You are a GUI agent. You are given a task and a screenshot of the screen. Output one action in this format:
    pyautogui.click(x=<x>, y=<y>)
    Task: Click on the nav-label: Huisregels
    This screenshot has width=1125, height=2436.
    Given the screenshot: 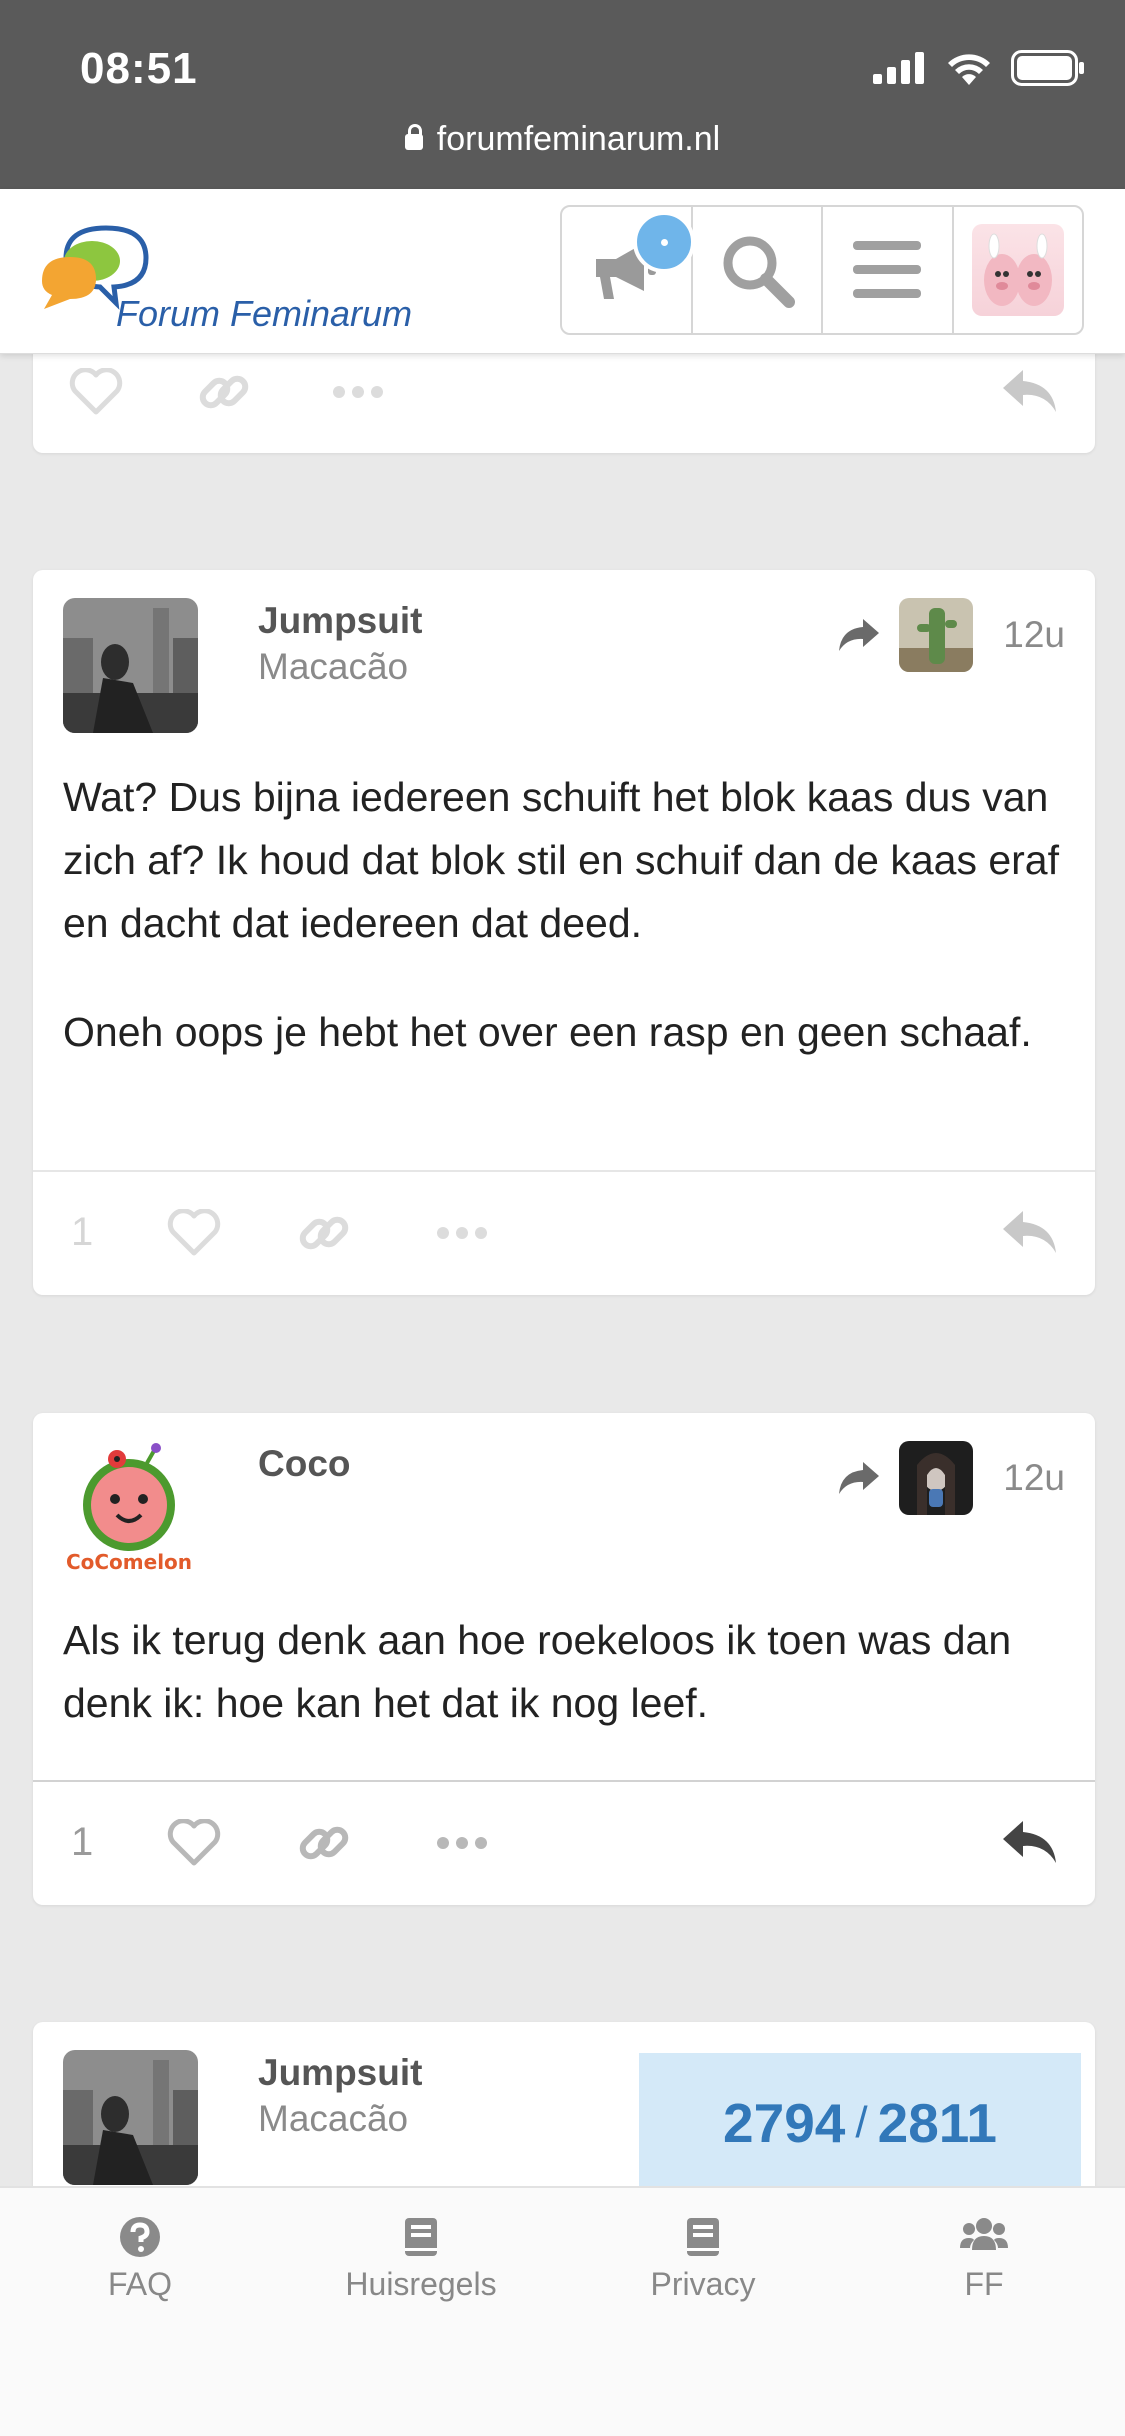 What is the action you would take?
    pyautogui.click(x=421, y=2284)
    